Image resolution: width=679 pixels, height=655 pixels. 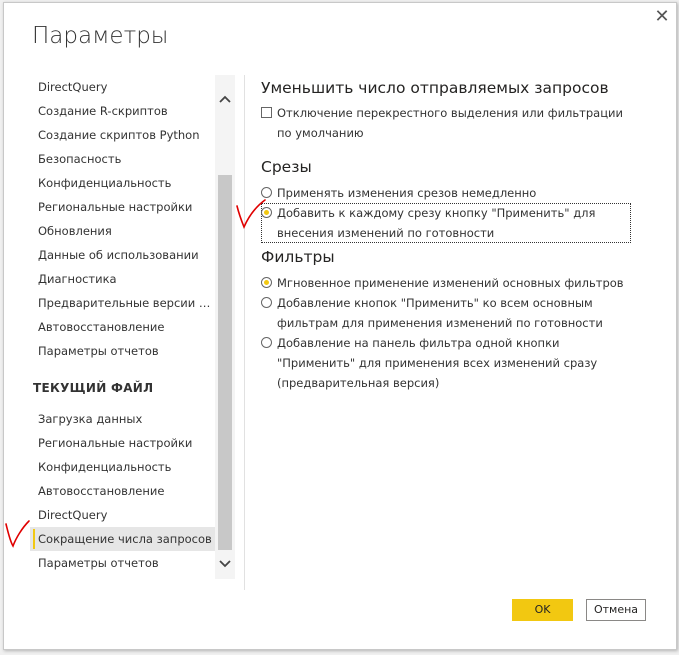 What do you see at coordinates (93, 388) in the screenshot?
I see `nav-section-current-file: ТЕКУЩИЙ ФАЙЛ` at bounding box center [93, 388].